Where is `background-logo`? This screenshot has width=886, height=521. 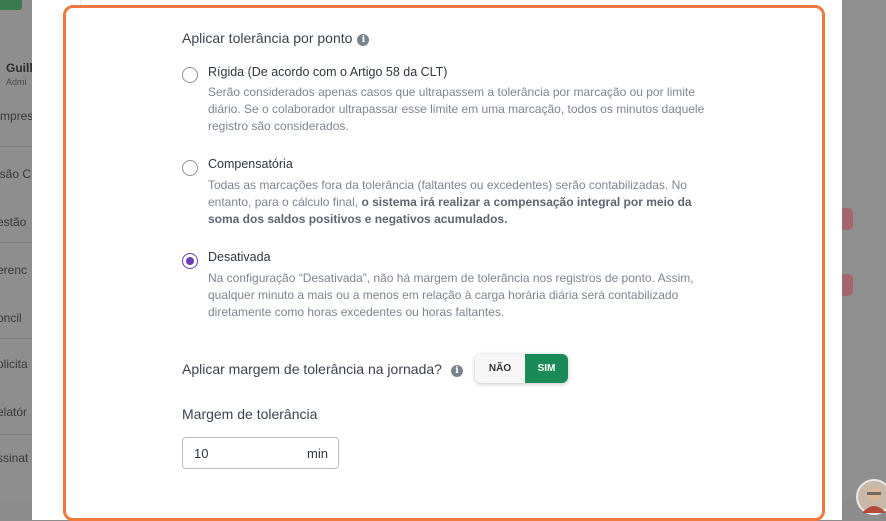 background-logo is located at coordinates (11, 5).